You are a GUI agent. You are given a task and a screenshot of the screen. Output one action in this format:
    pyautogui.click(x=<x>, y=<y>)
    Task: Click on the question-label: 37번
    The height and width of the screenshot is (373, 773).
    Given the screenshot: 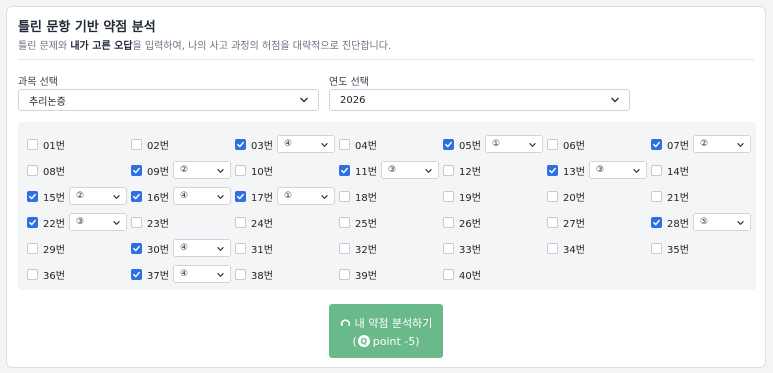 What is the action you would take?
    pyautogui.click(x=158, y=276)
    